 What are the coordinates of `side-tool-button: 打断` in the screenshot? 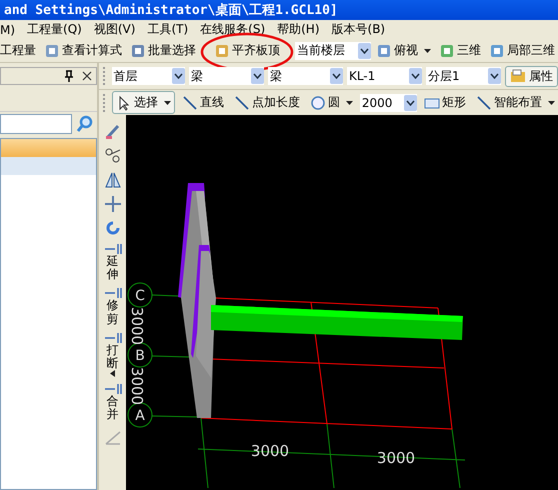 It's located at (112, 355).